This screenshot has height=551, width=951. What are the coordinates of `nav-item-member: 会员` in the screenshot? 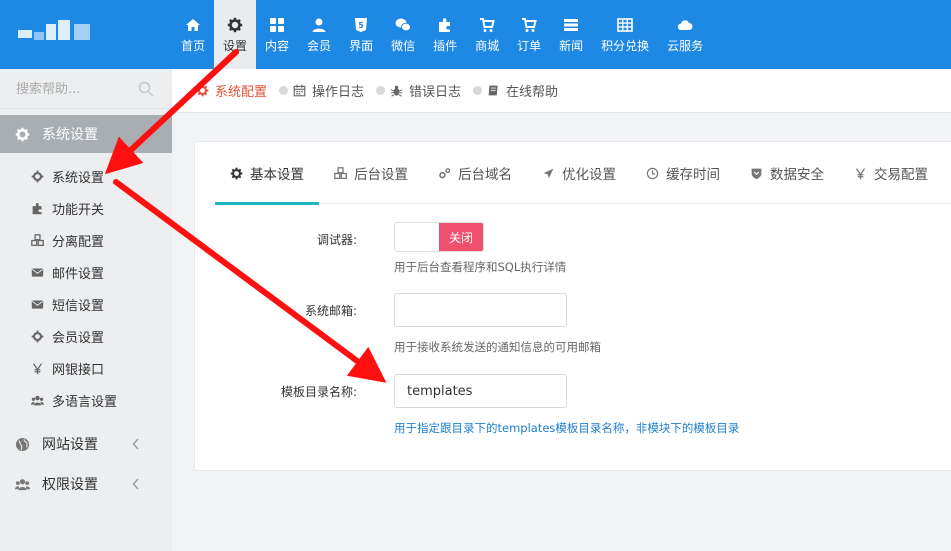 It's located at (319, 34).